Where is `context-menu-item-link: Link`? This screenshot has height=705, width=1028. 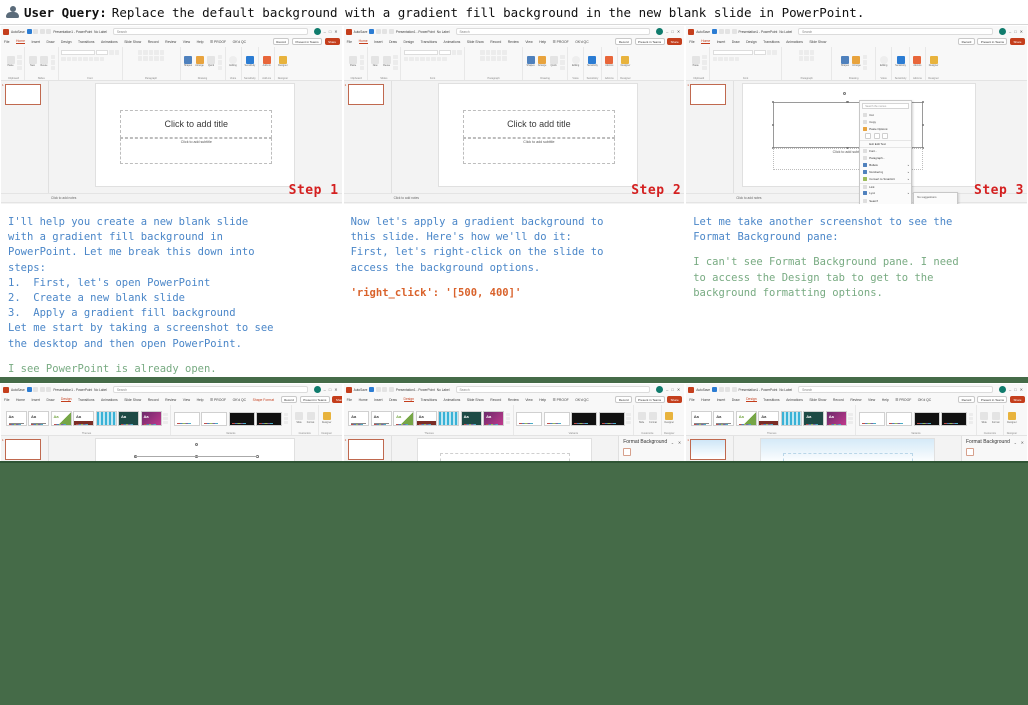 context-menu-item-link: Link is located at coordinates (886, 186).